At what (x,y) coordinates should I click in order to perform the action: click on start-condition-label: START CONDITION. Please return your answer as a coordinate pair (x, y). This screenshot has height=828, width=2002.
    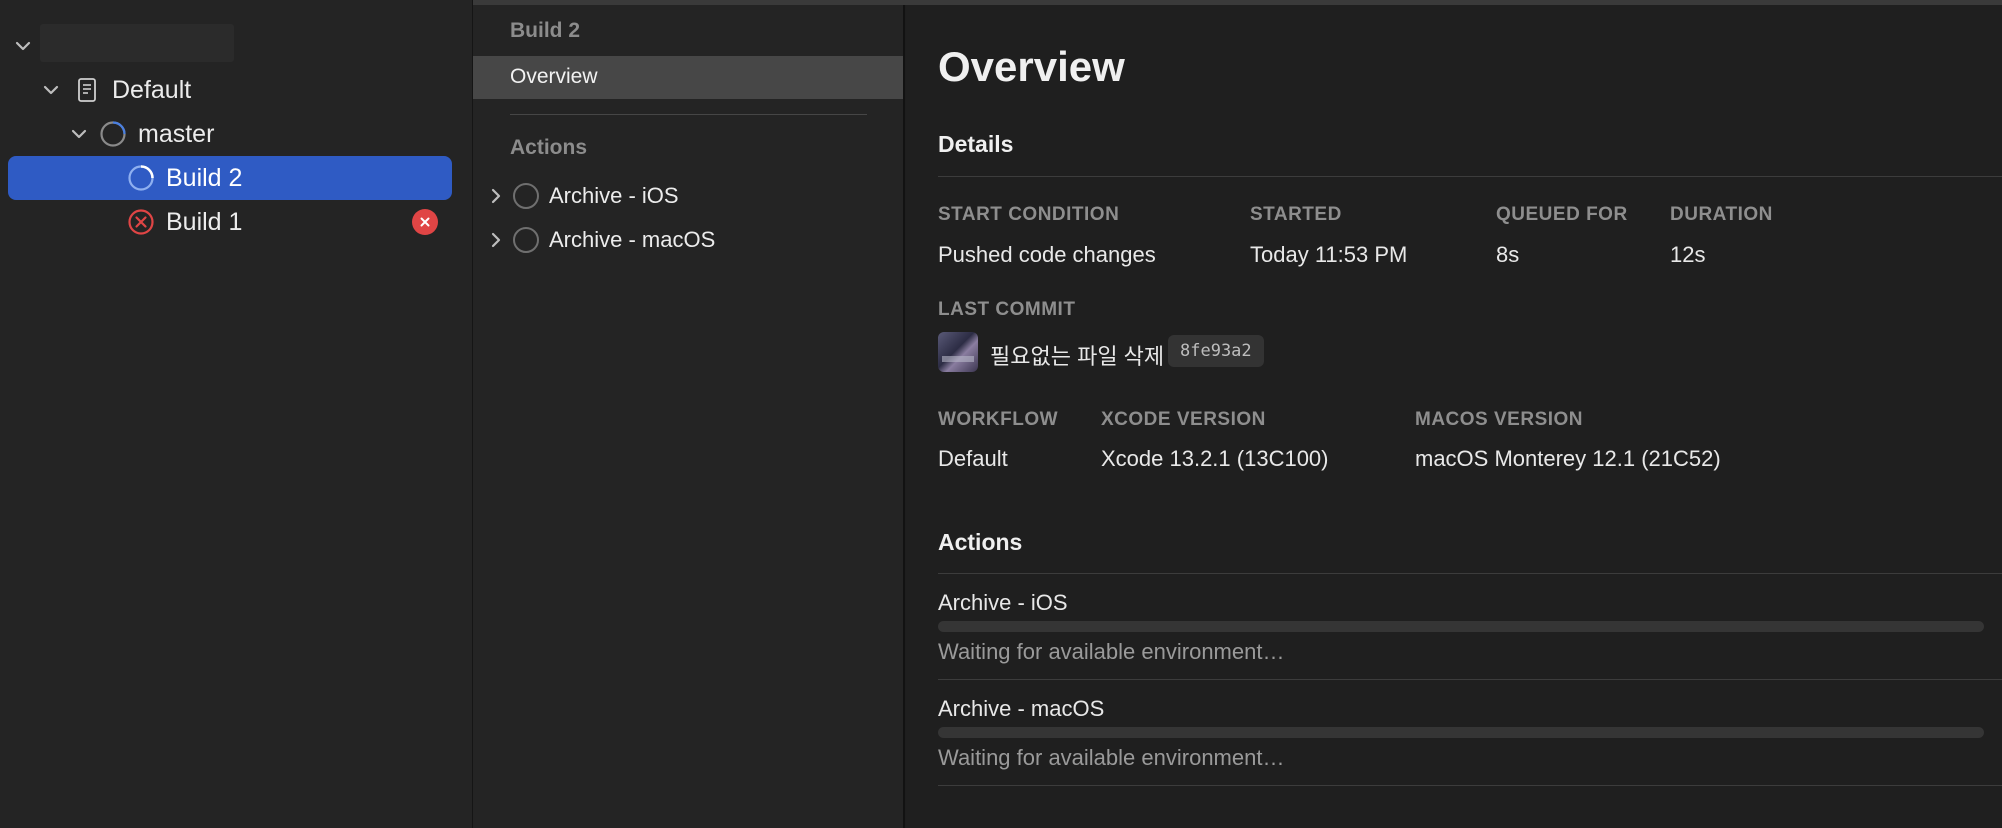
    Looking at the image, I should click on (1029, 214).